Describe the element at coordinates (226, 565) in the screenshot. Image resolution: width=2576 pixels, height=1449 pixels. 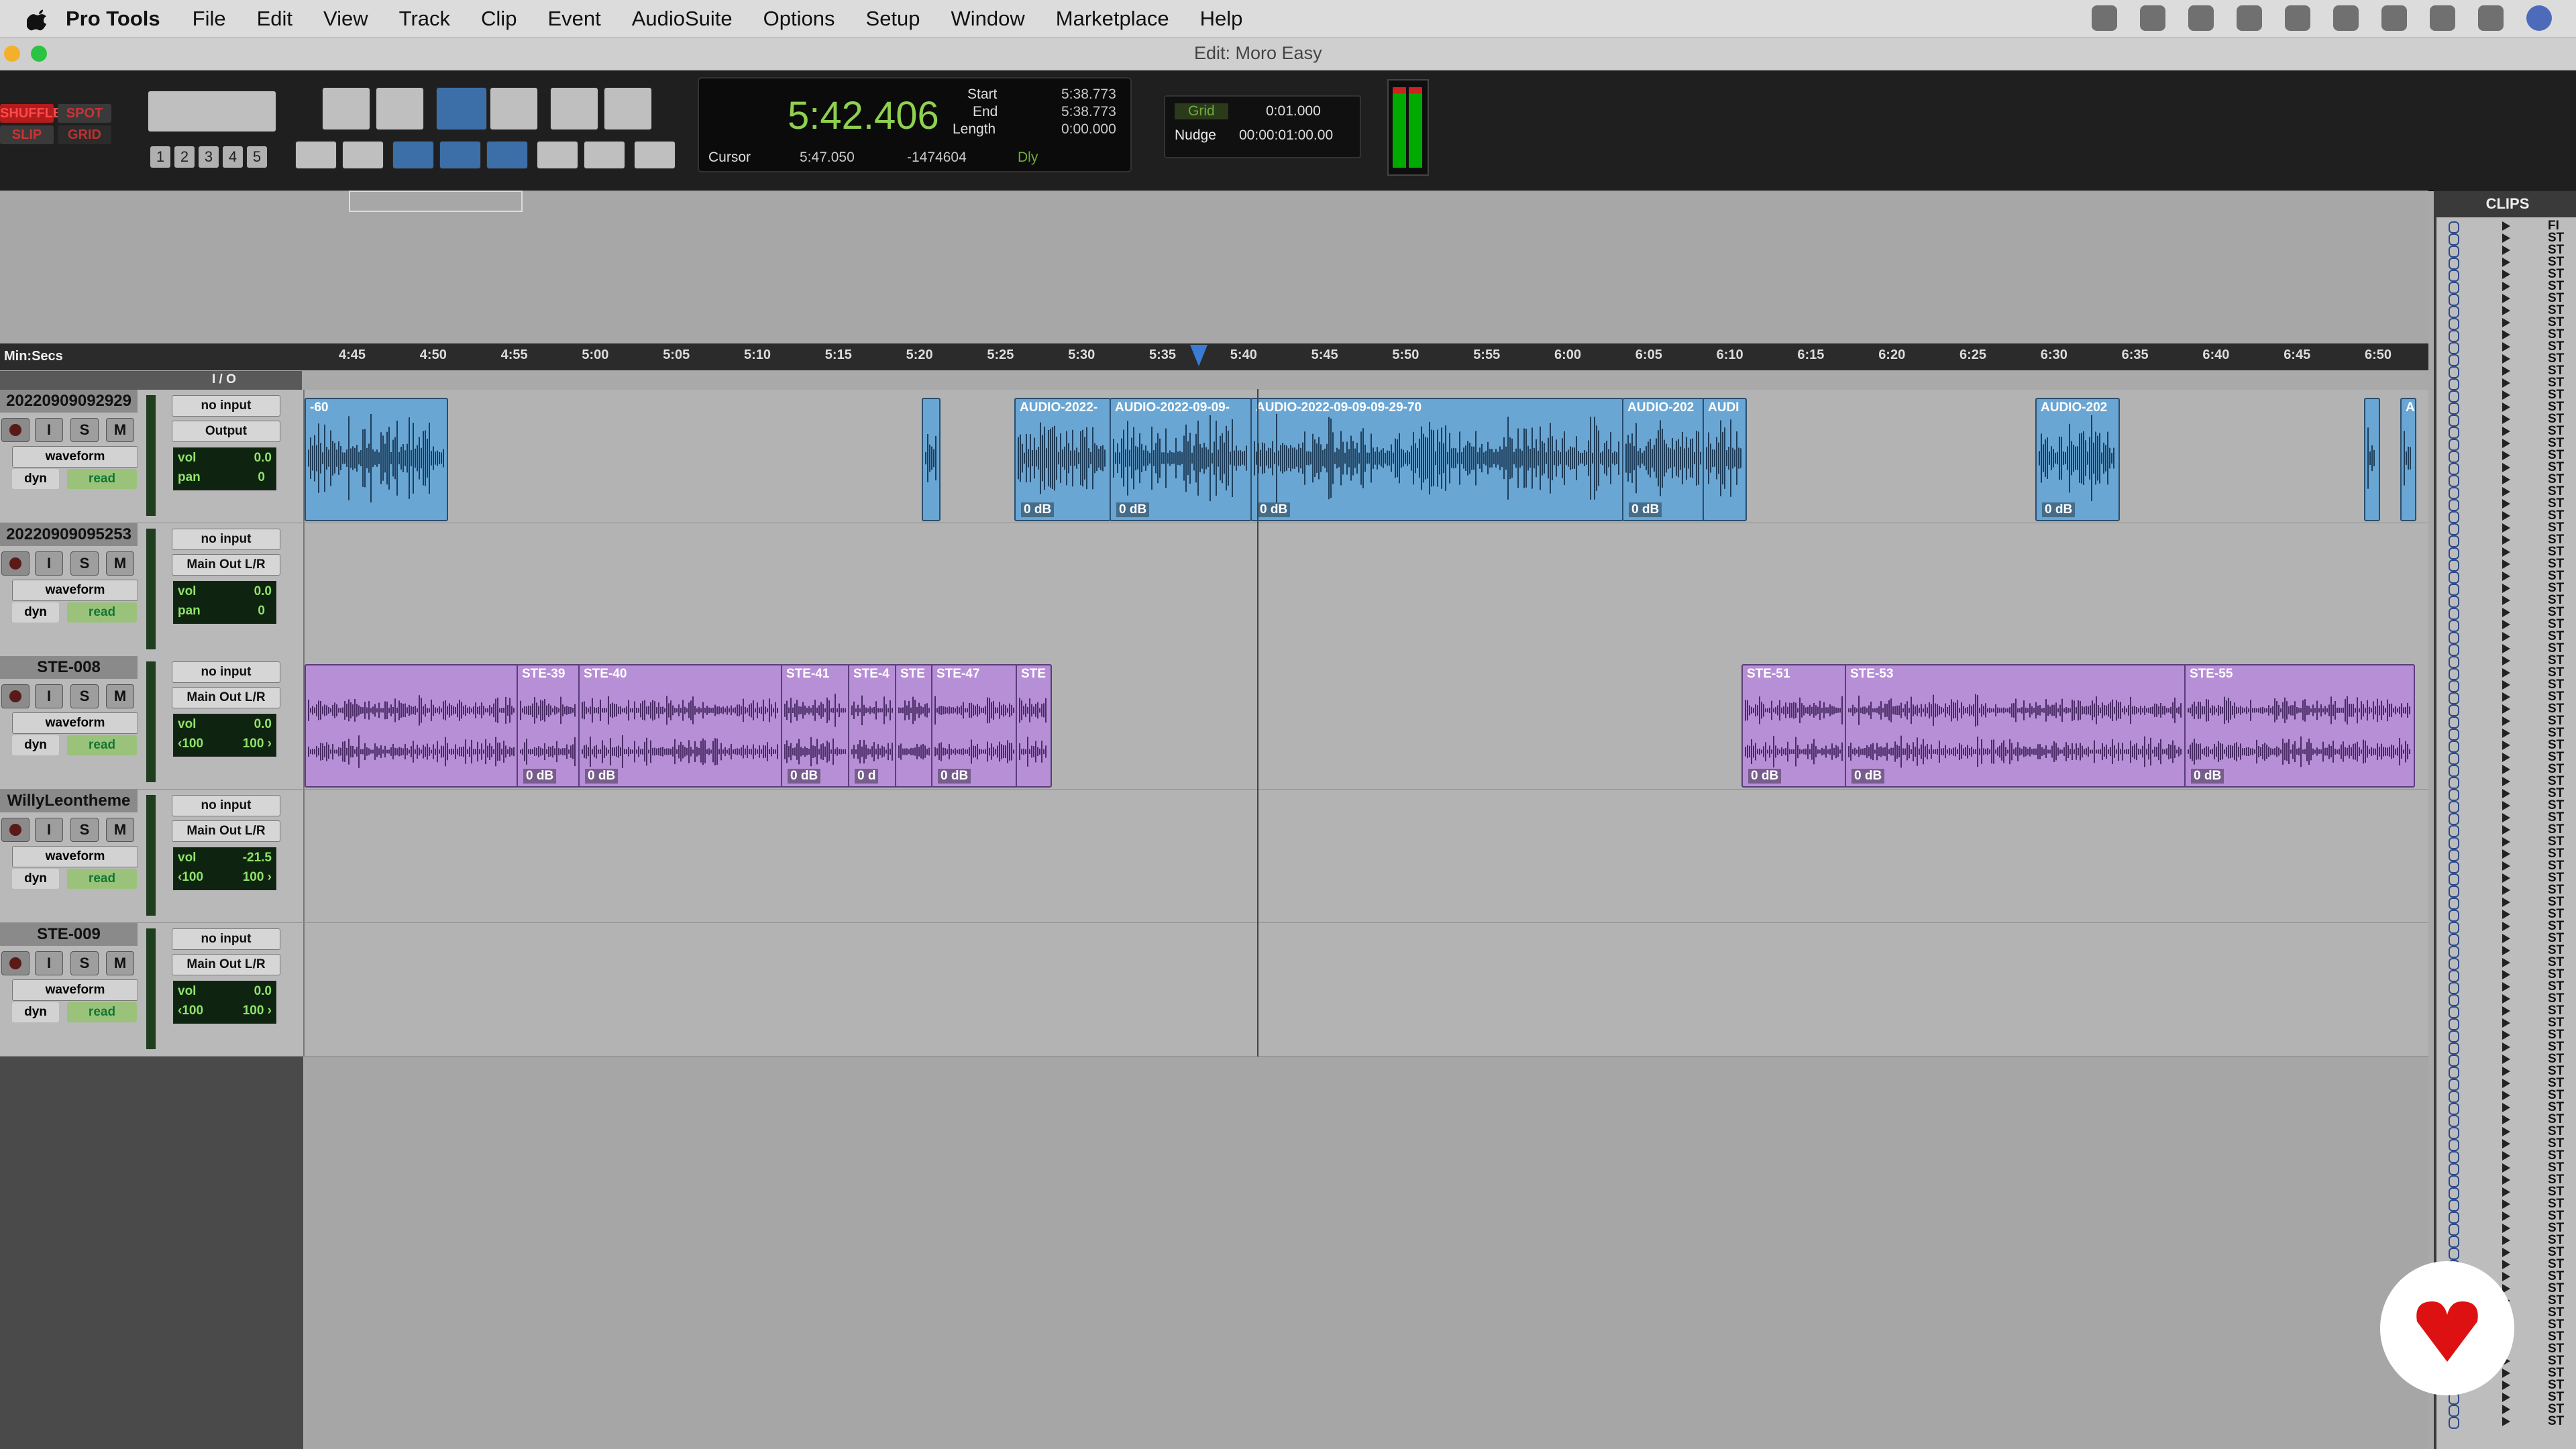
I see `output-selector: Main Out L/R` at that location.